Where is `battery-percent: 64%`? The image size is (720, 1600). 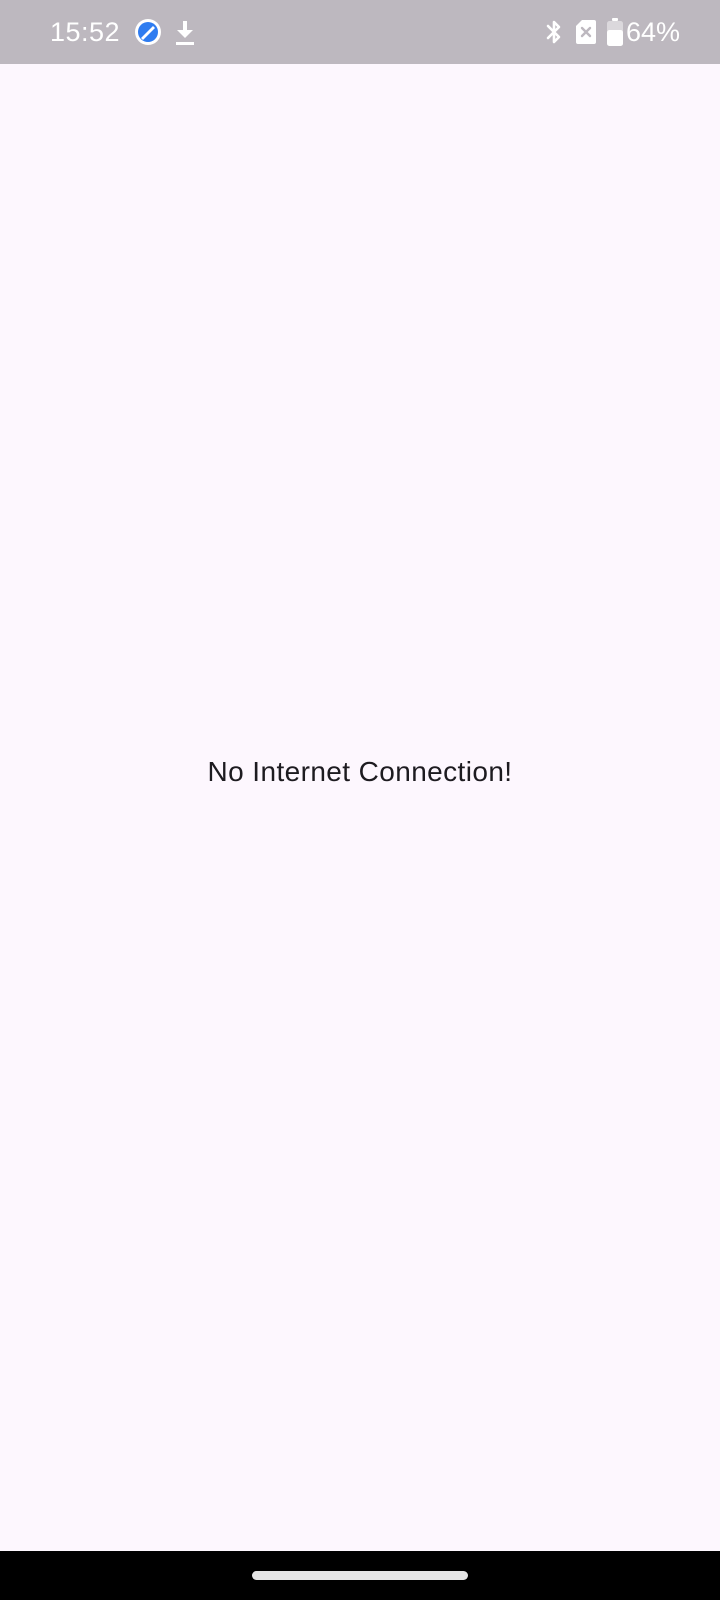
battery-percent: 64% is located at coordinates (652, 32).